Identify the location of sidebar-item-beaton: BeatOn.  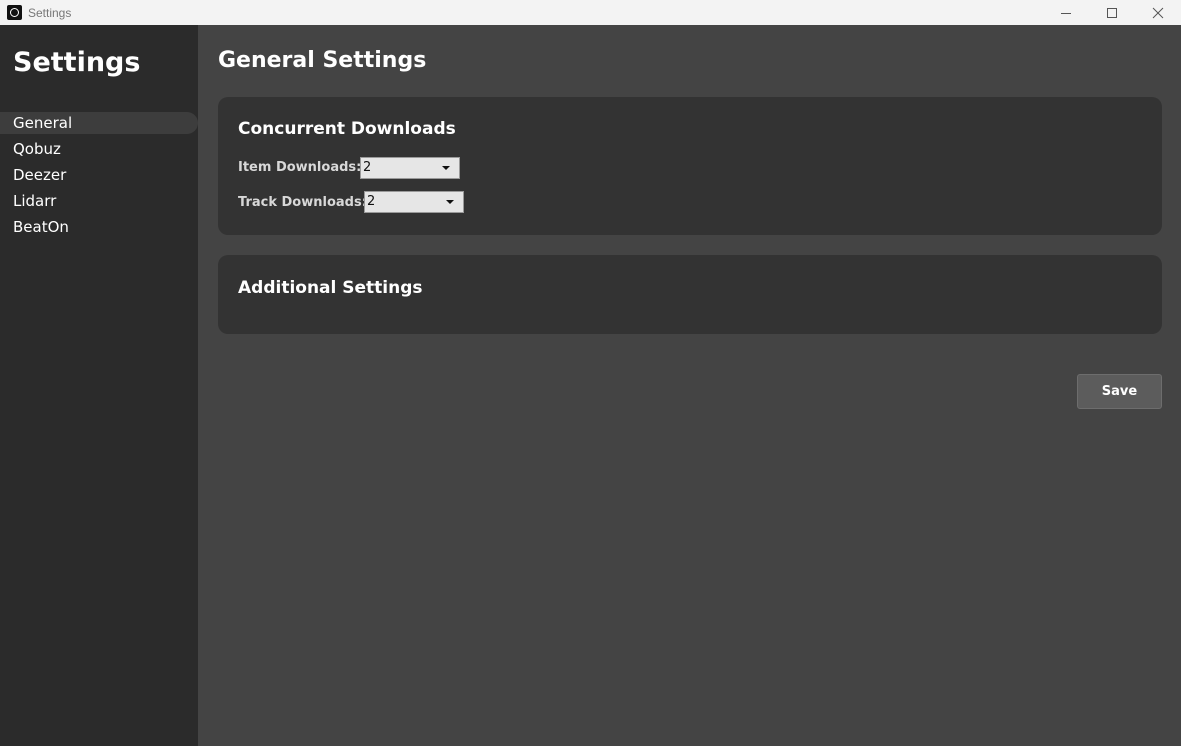
(99, 227).